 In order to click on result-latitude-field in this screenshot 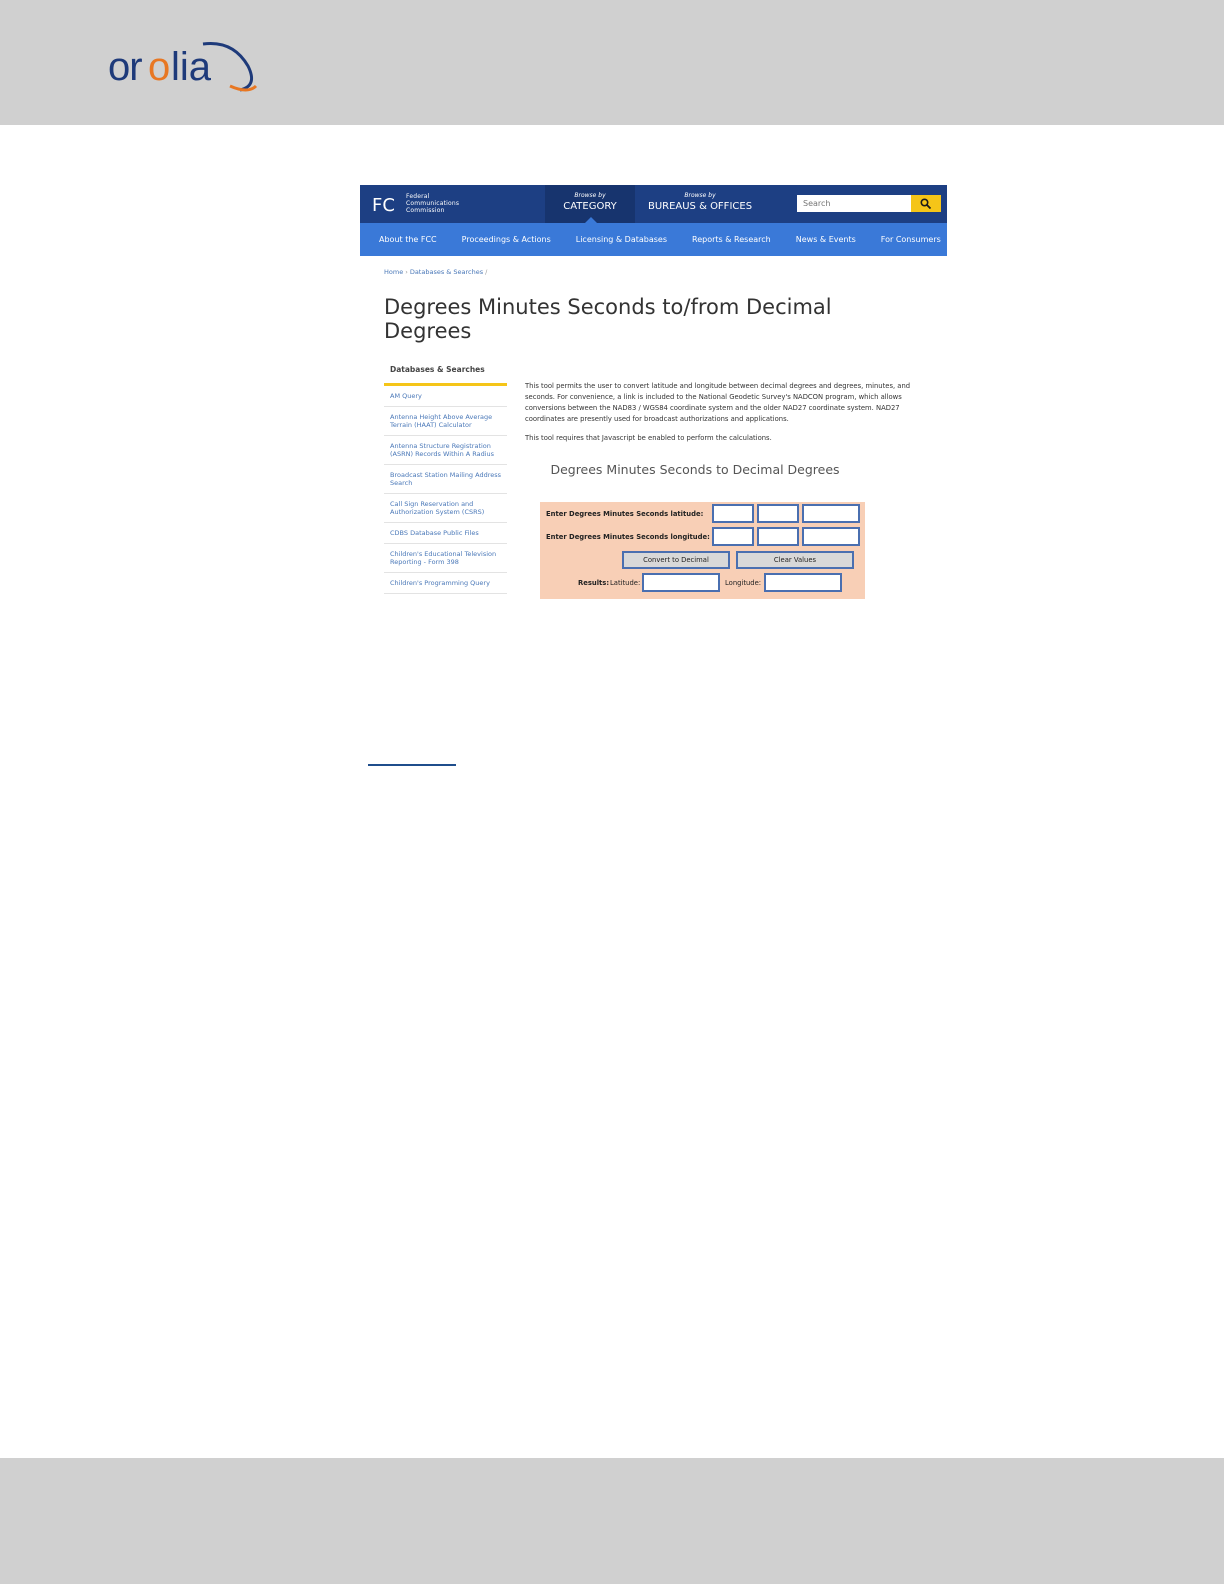, I will do `click(681, 582)`.